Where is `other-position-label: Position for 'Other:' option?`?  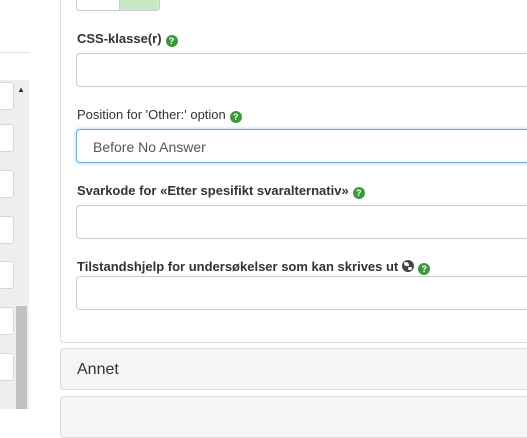
other-position-label: Position for 'Other:' option? is located at coordinates (159, 115).